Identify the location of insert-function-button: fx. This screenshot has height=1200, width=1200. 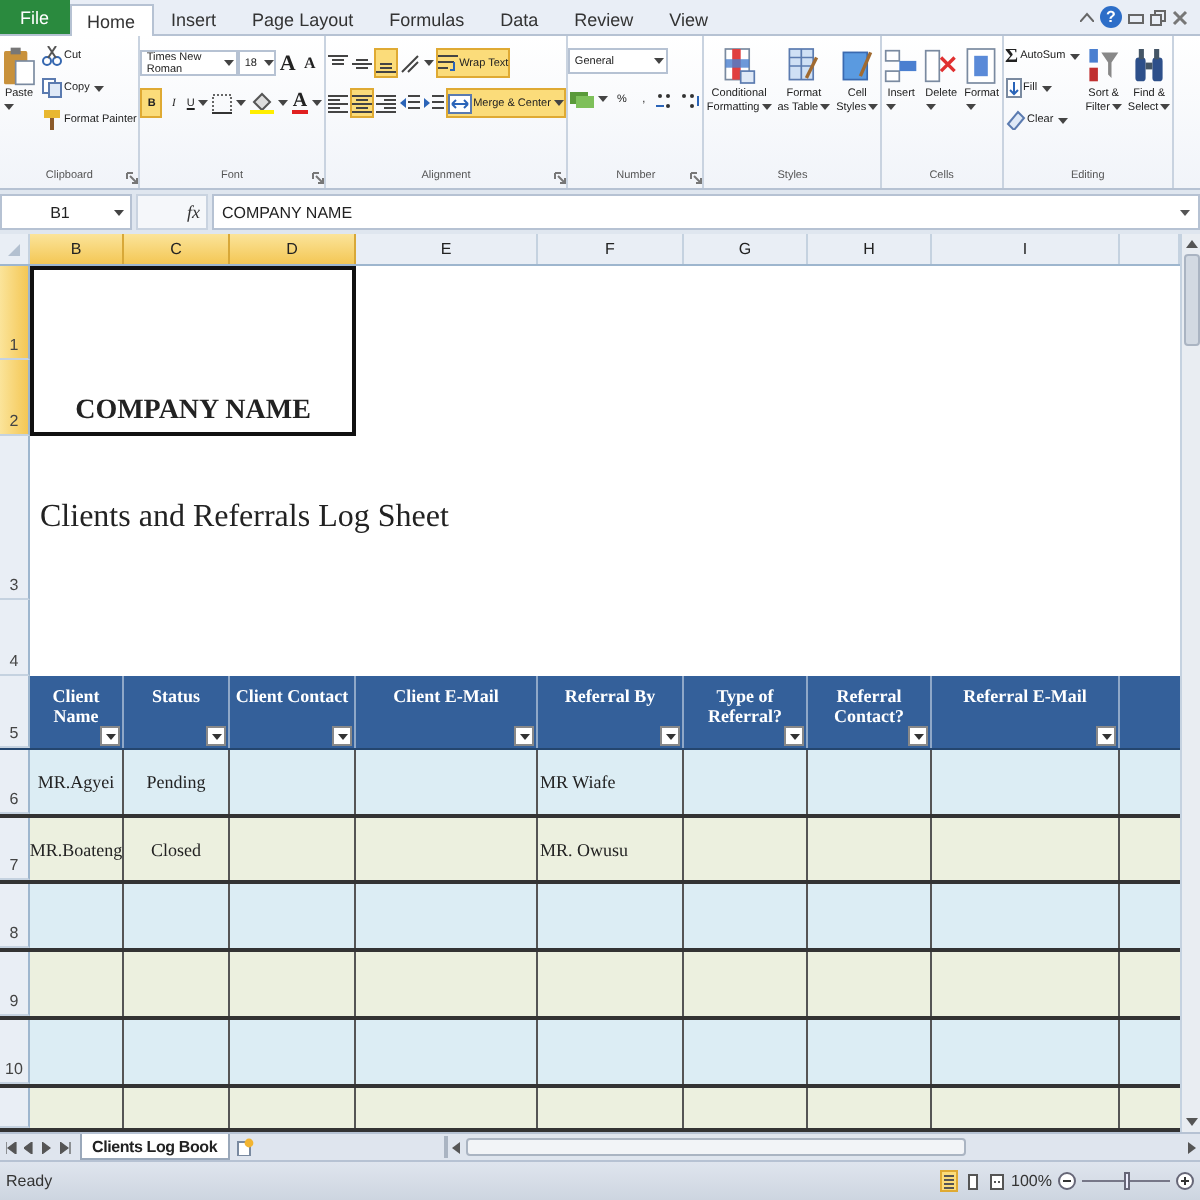
(193, 212).